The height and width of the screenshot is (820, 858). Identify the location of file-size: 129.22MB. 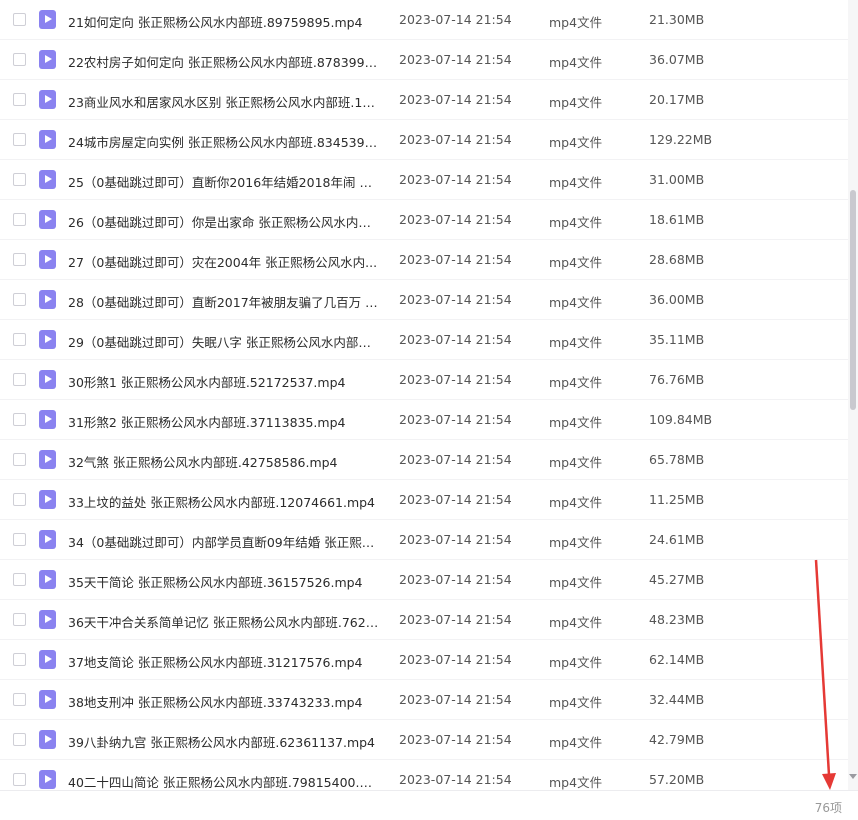
(681, 139).